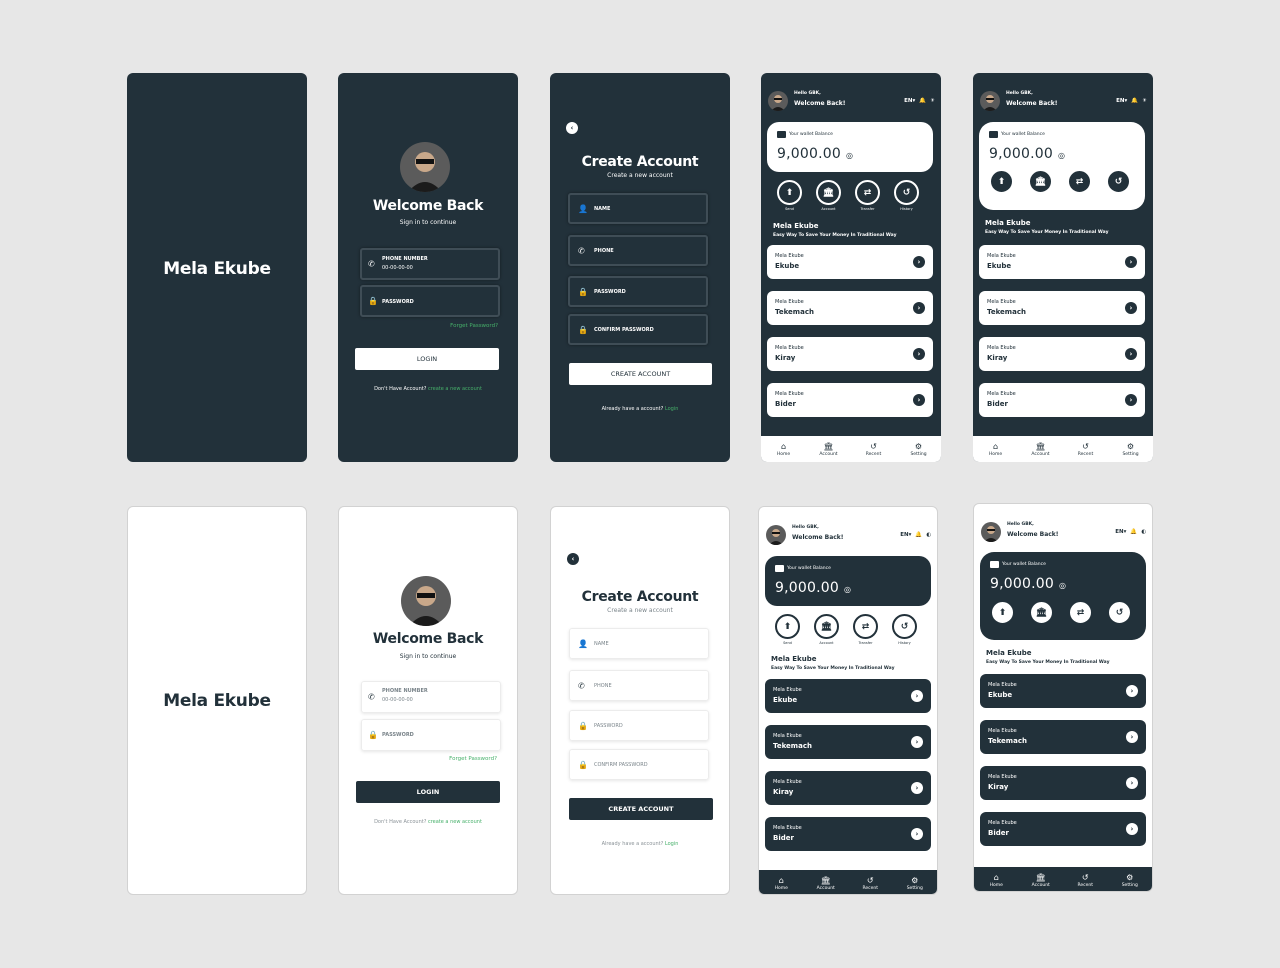 The image size is (1280, 968). Describe the element at coordinates (1028, 584) in the screenshot. I see `wallet-balance: 9,000.00 ◎` at that location.